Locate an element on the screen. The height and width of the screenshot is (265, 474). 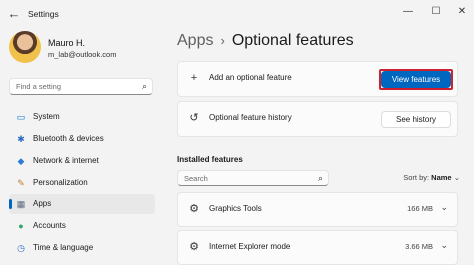
close-icon: ✕ is located at coordinates (462, 12).